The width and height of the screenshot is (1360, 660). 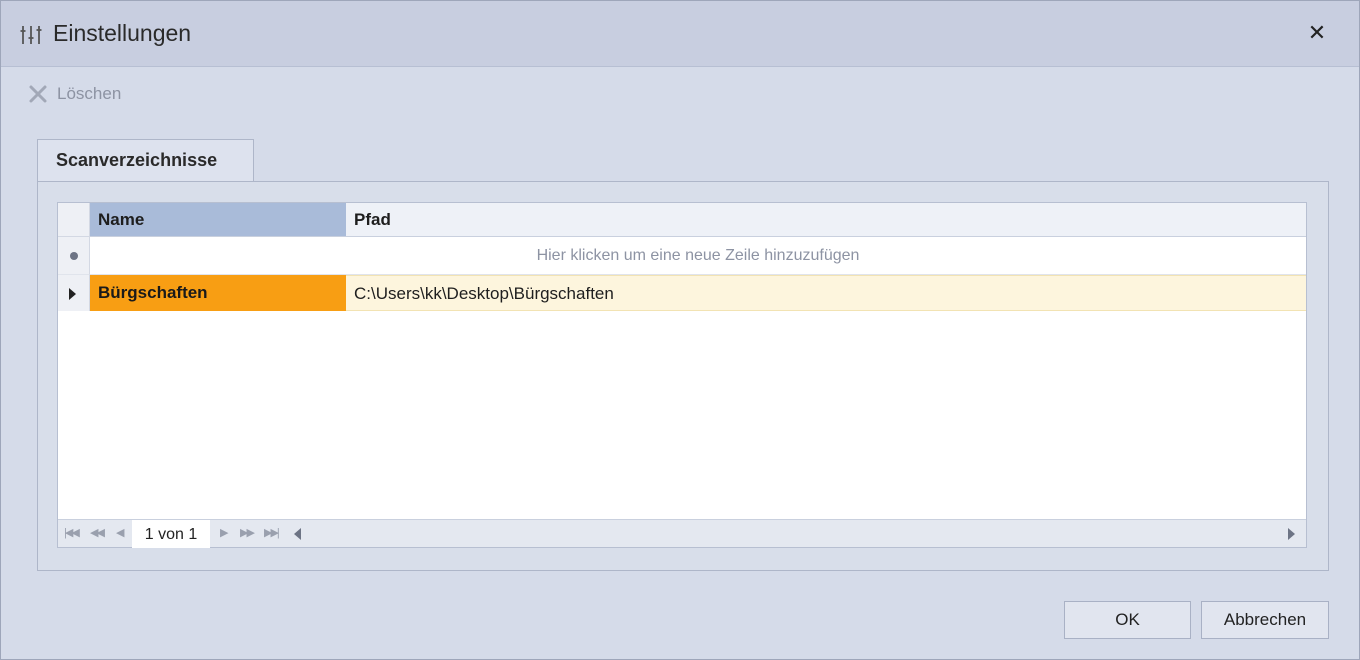 What do you see at coordinates (247, 532) in the screenshot?
I see `next-page-icon: ▶▶` at bounding box center [247, 532].